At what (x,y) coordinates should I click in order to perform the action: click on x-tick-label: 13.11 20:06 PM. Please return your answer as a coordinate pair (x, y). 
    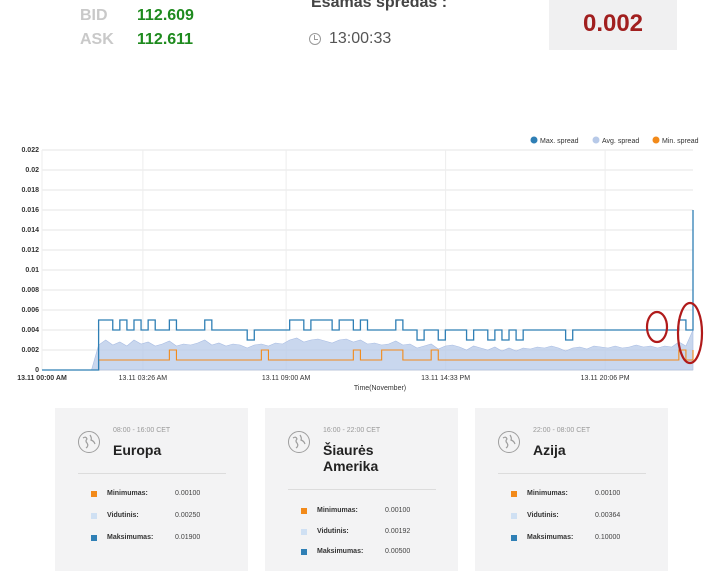
    Looking at the image, I should click on (605, 378).